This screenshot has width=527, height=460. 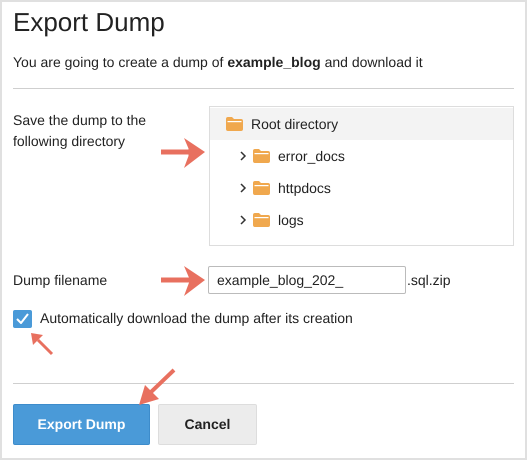 What do you see at coordinates (307, 280) in the screenshot?
I see `filename-input: example_blog_202_` at bounding box center [307, 280].